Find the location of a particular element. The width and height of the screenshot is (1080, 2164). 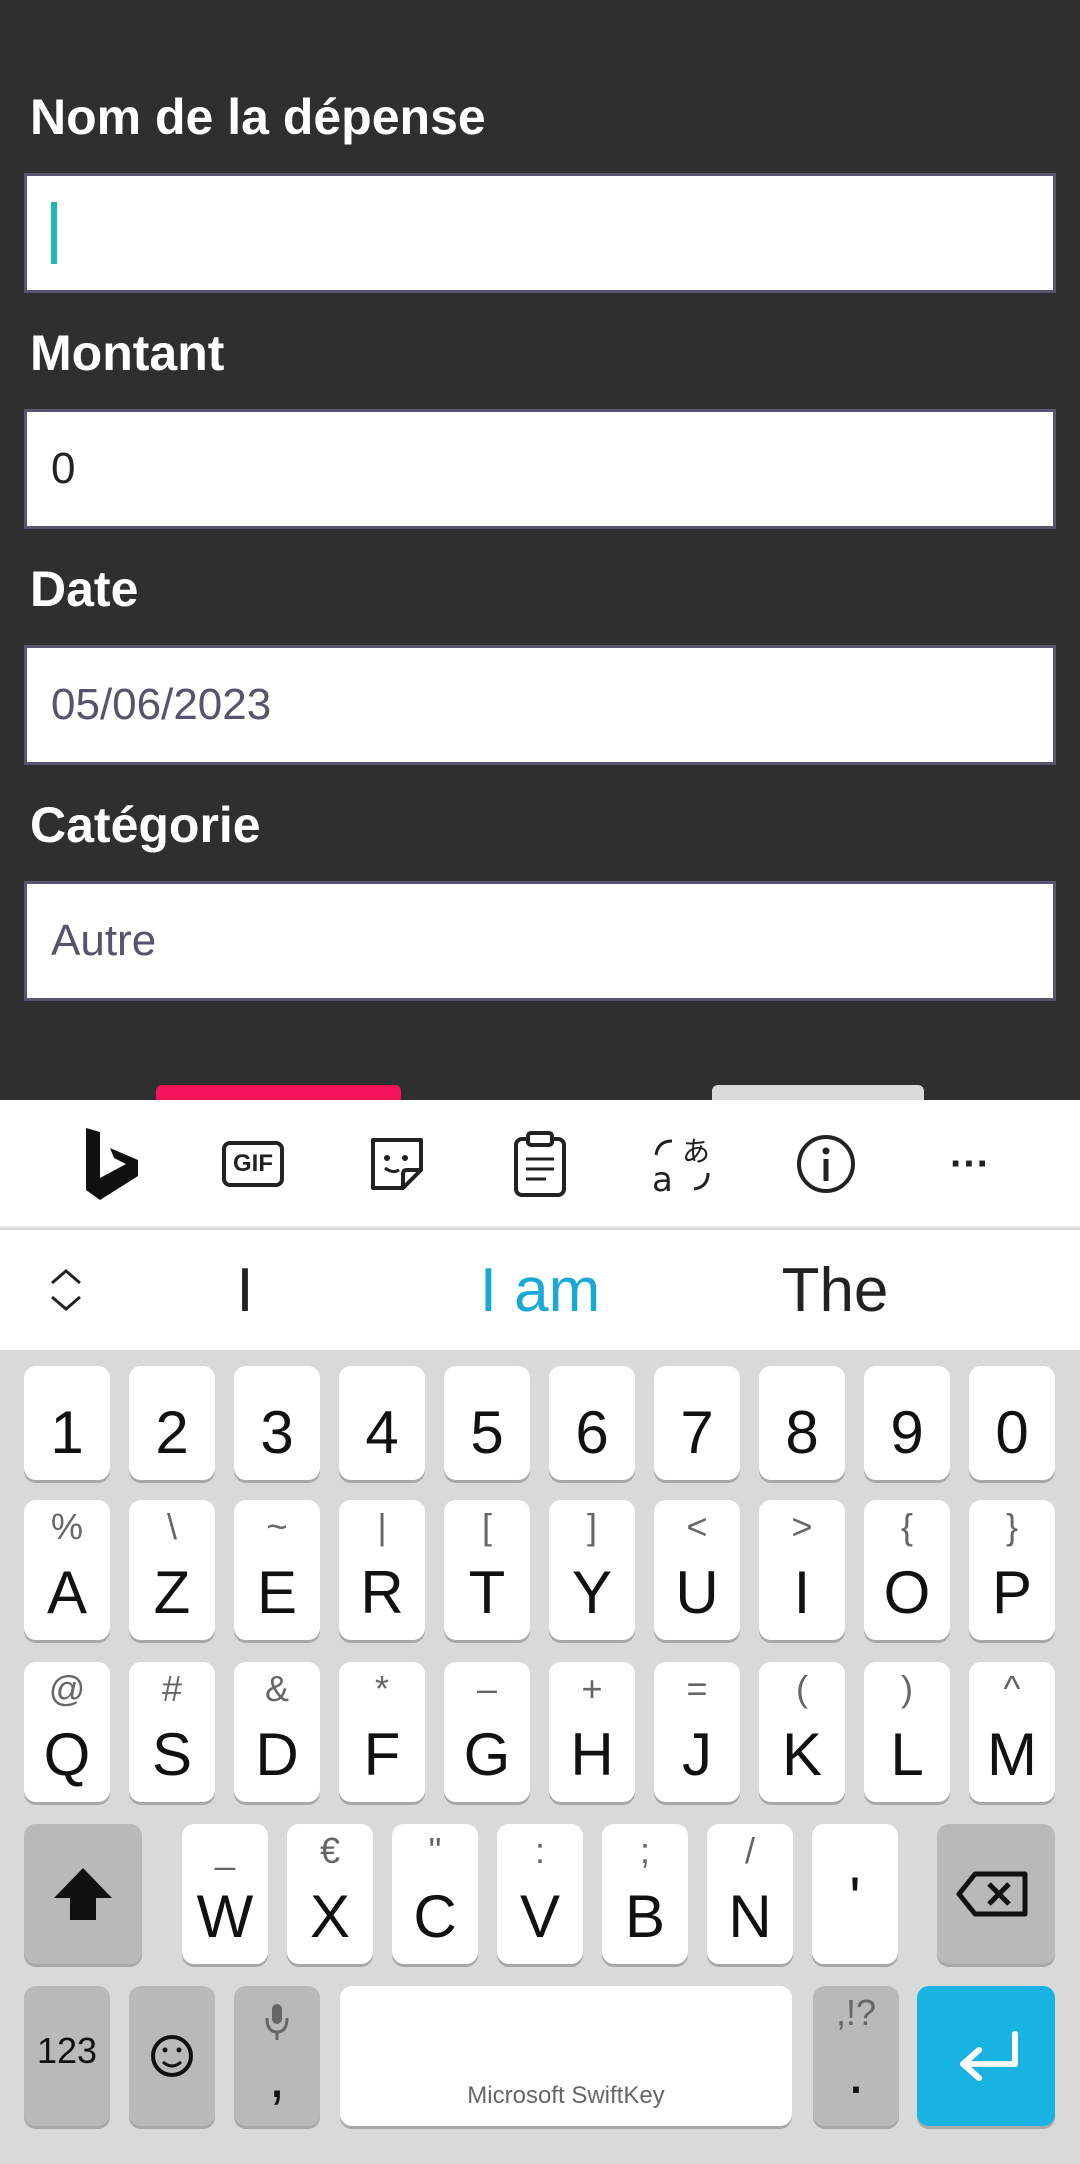

key-sub-label: | is located at coordinates (382, 1526).